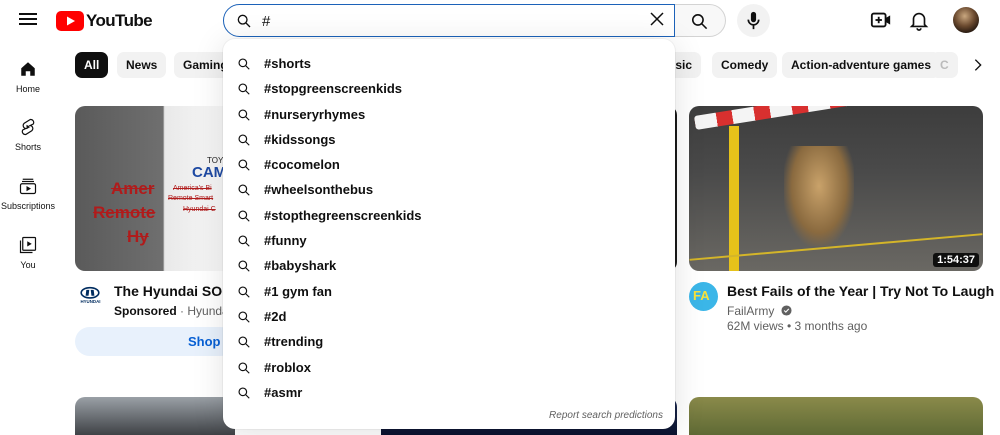 The image size is (1000, 435). What do you see at coordinates (133, 188) in the screenshot?
I see `thumbnail-text: Amer` at bounding box center [133, 188].